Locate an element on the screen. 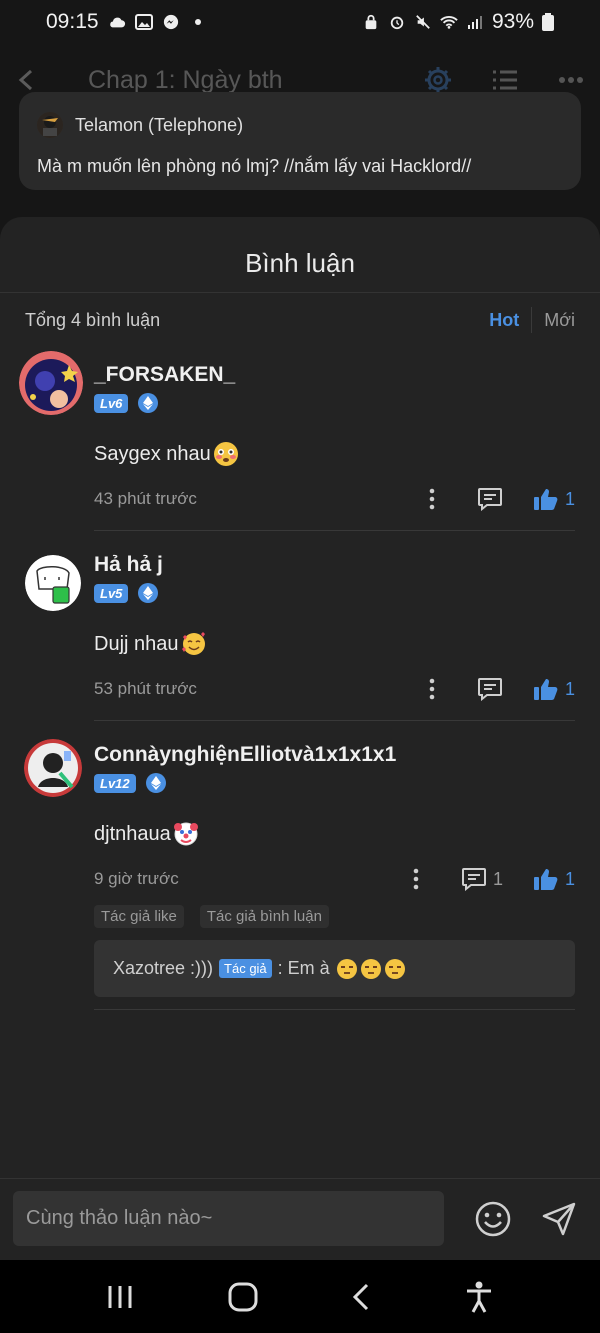 The image size is (600, 1333). comment-body: Dujj nhau is located at coordinates (136, 643).